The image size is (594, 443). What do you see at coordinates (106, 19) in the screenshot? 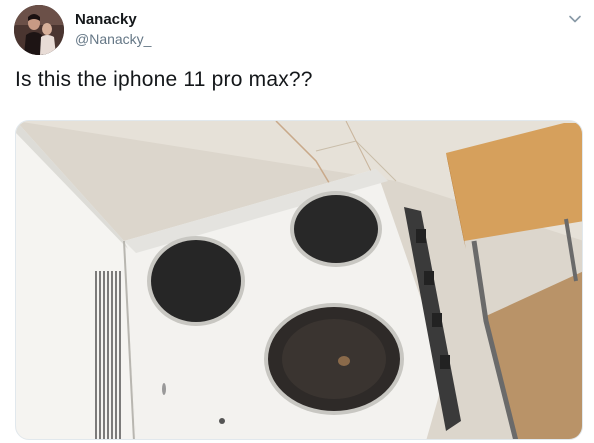
I see `display-name: Nanacky` at bounding box center [106, 19].